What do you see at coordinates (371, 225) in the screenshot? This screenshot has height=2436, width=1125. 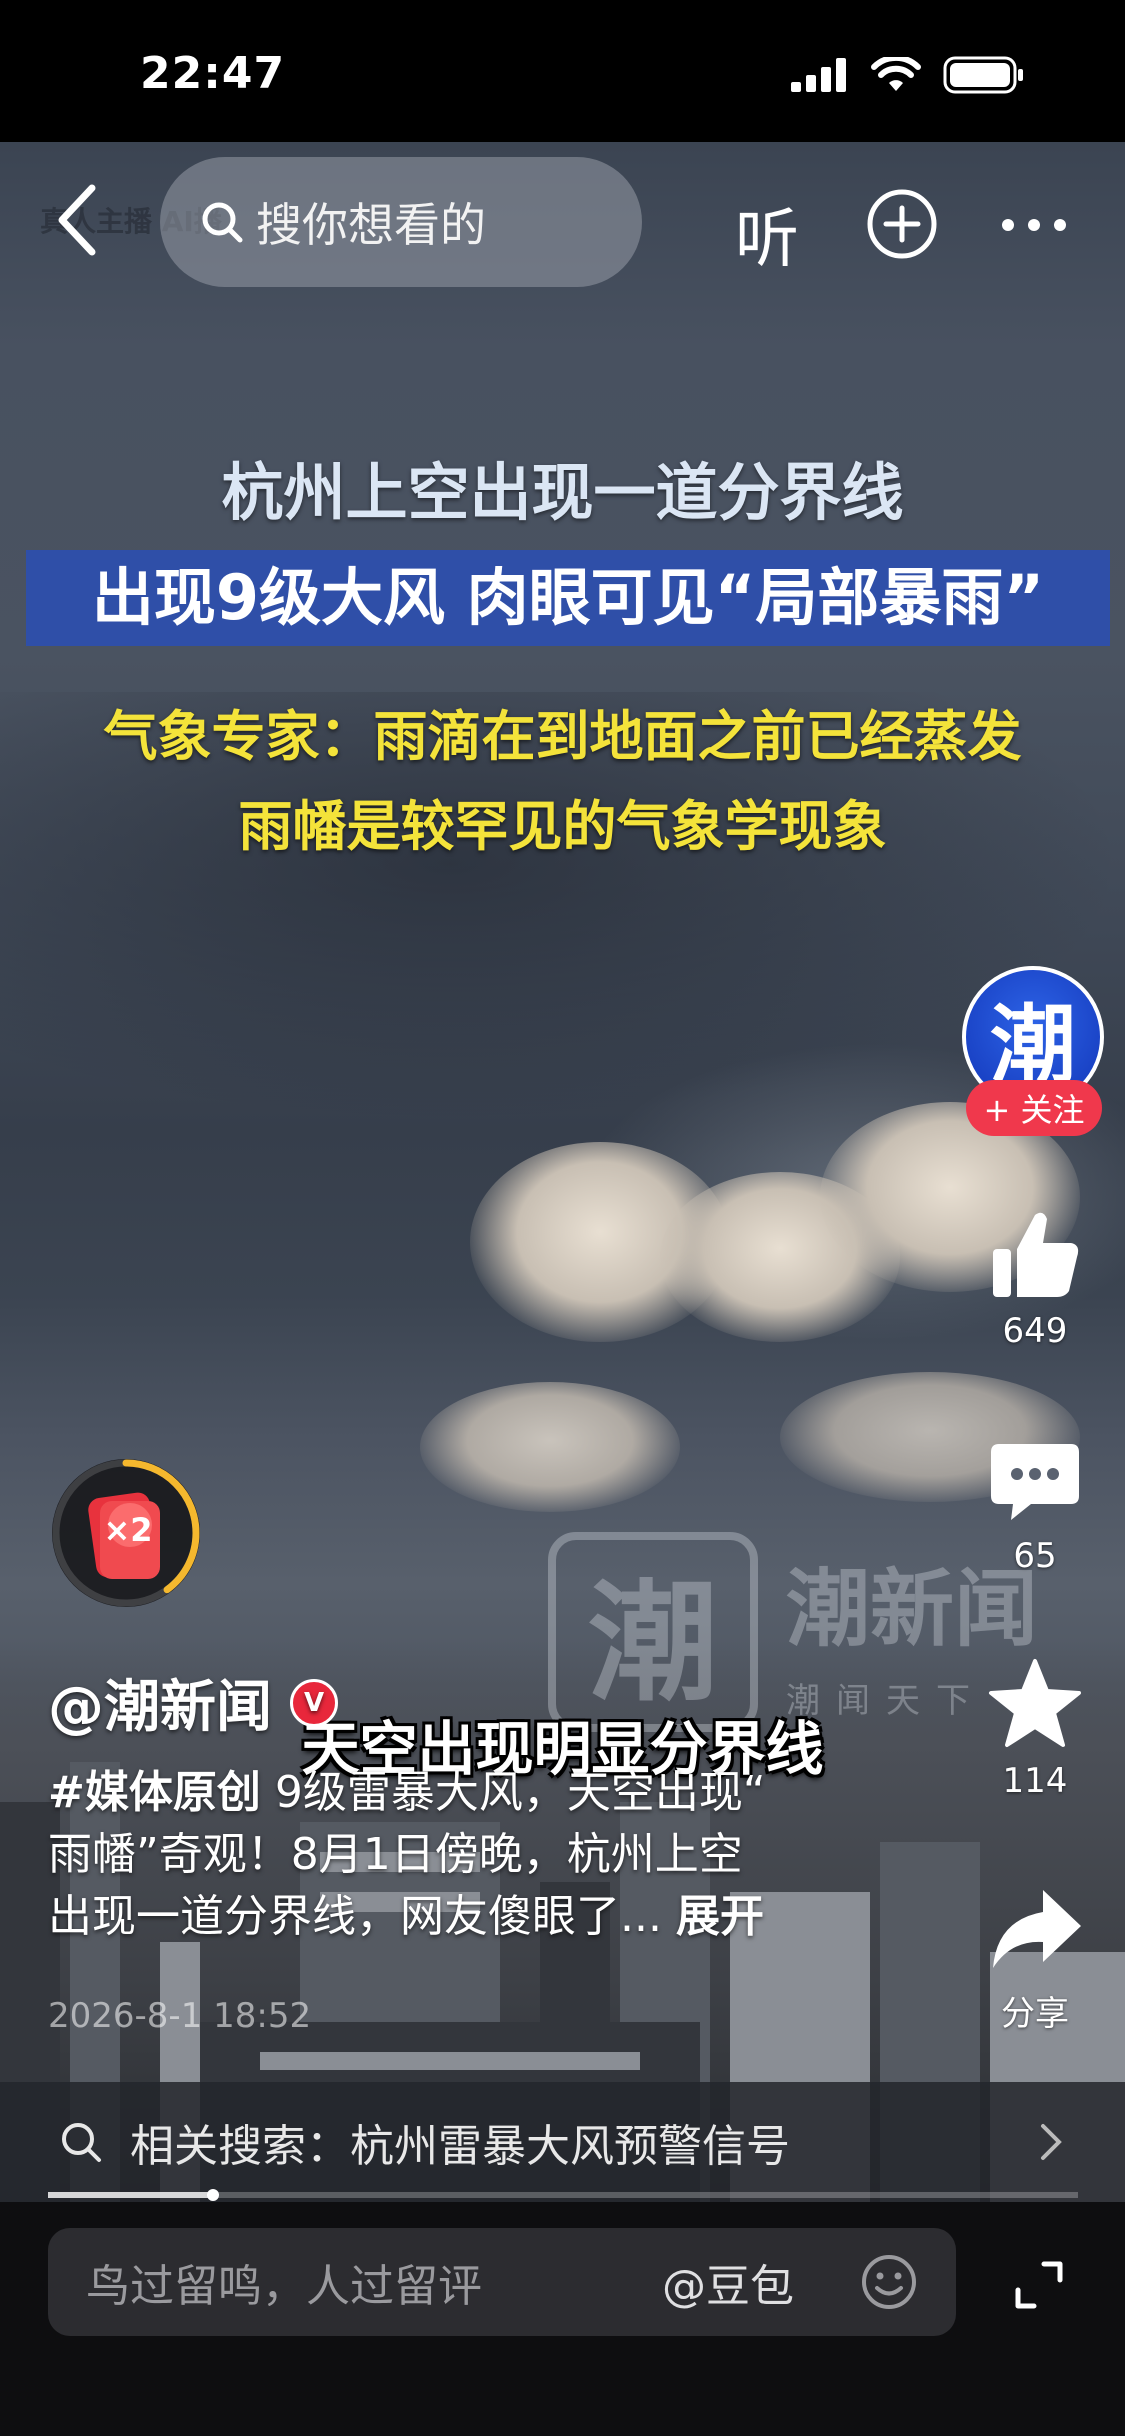 I see `search-placeholder: 搜你想看的` at bounding box center [371, 225].